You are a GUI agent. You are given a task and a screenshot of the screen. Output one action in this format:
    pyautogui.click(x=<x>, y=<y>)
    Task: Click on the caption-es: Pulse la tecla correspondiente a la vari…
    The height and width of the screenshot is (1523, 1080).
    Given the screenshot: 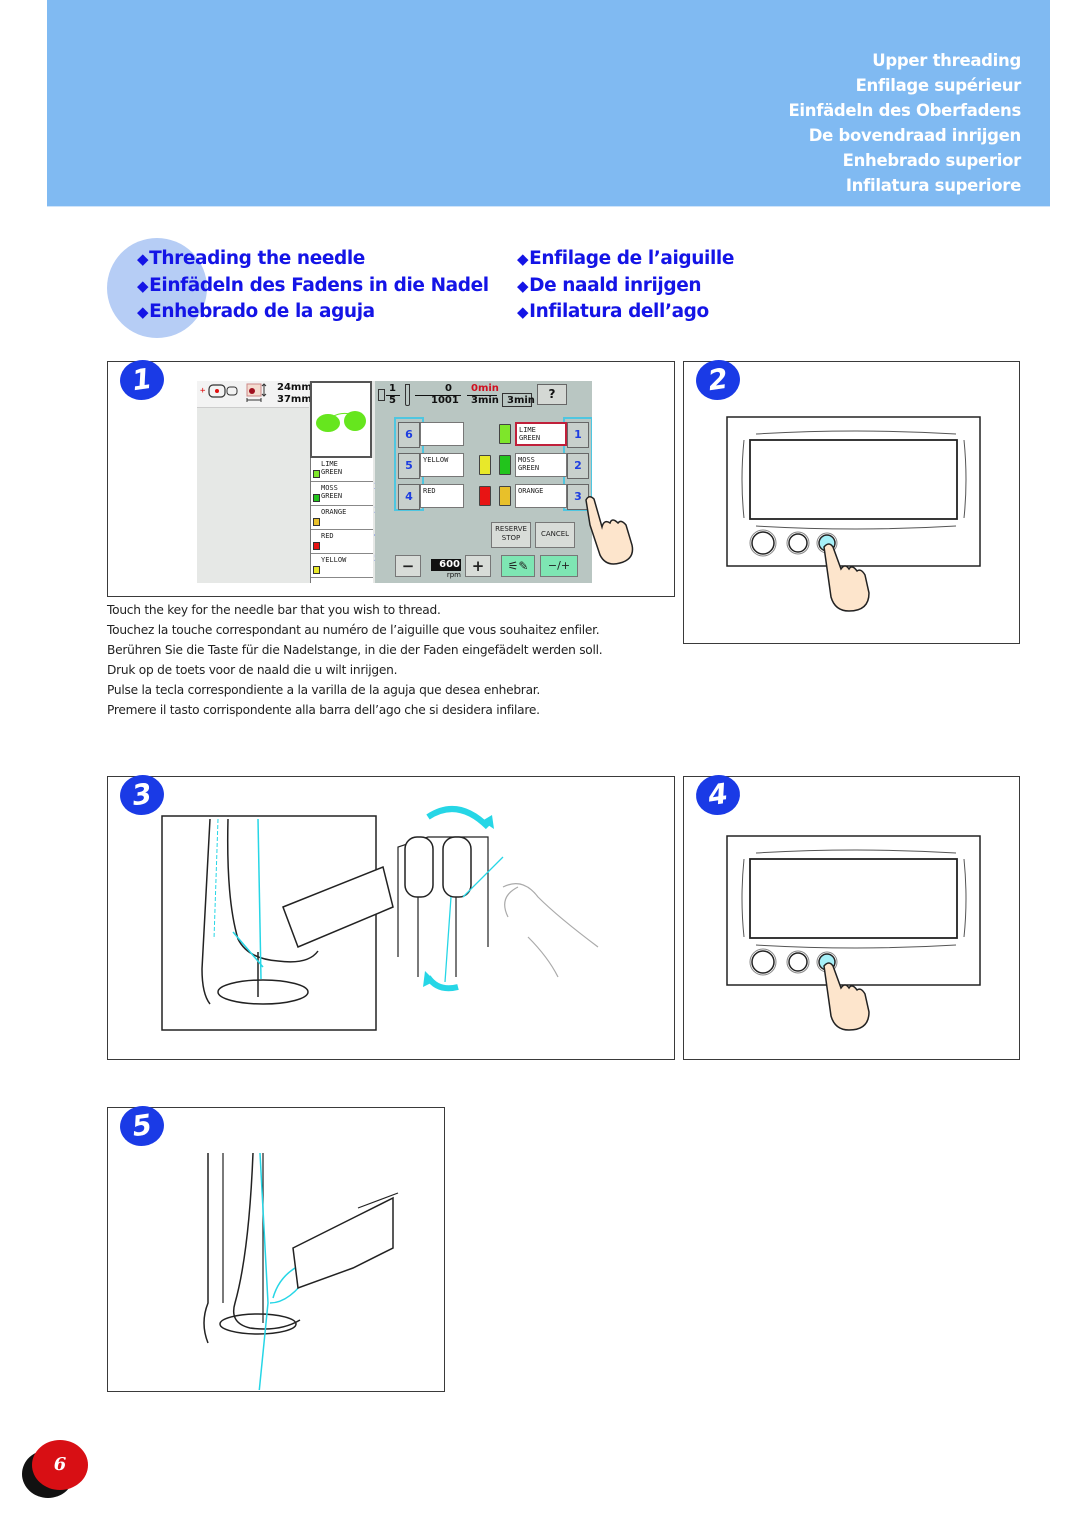 What is the action you would take?
    pyautogui.click(x=324, y=690)
    